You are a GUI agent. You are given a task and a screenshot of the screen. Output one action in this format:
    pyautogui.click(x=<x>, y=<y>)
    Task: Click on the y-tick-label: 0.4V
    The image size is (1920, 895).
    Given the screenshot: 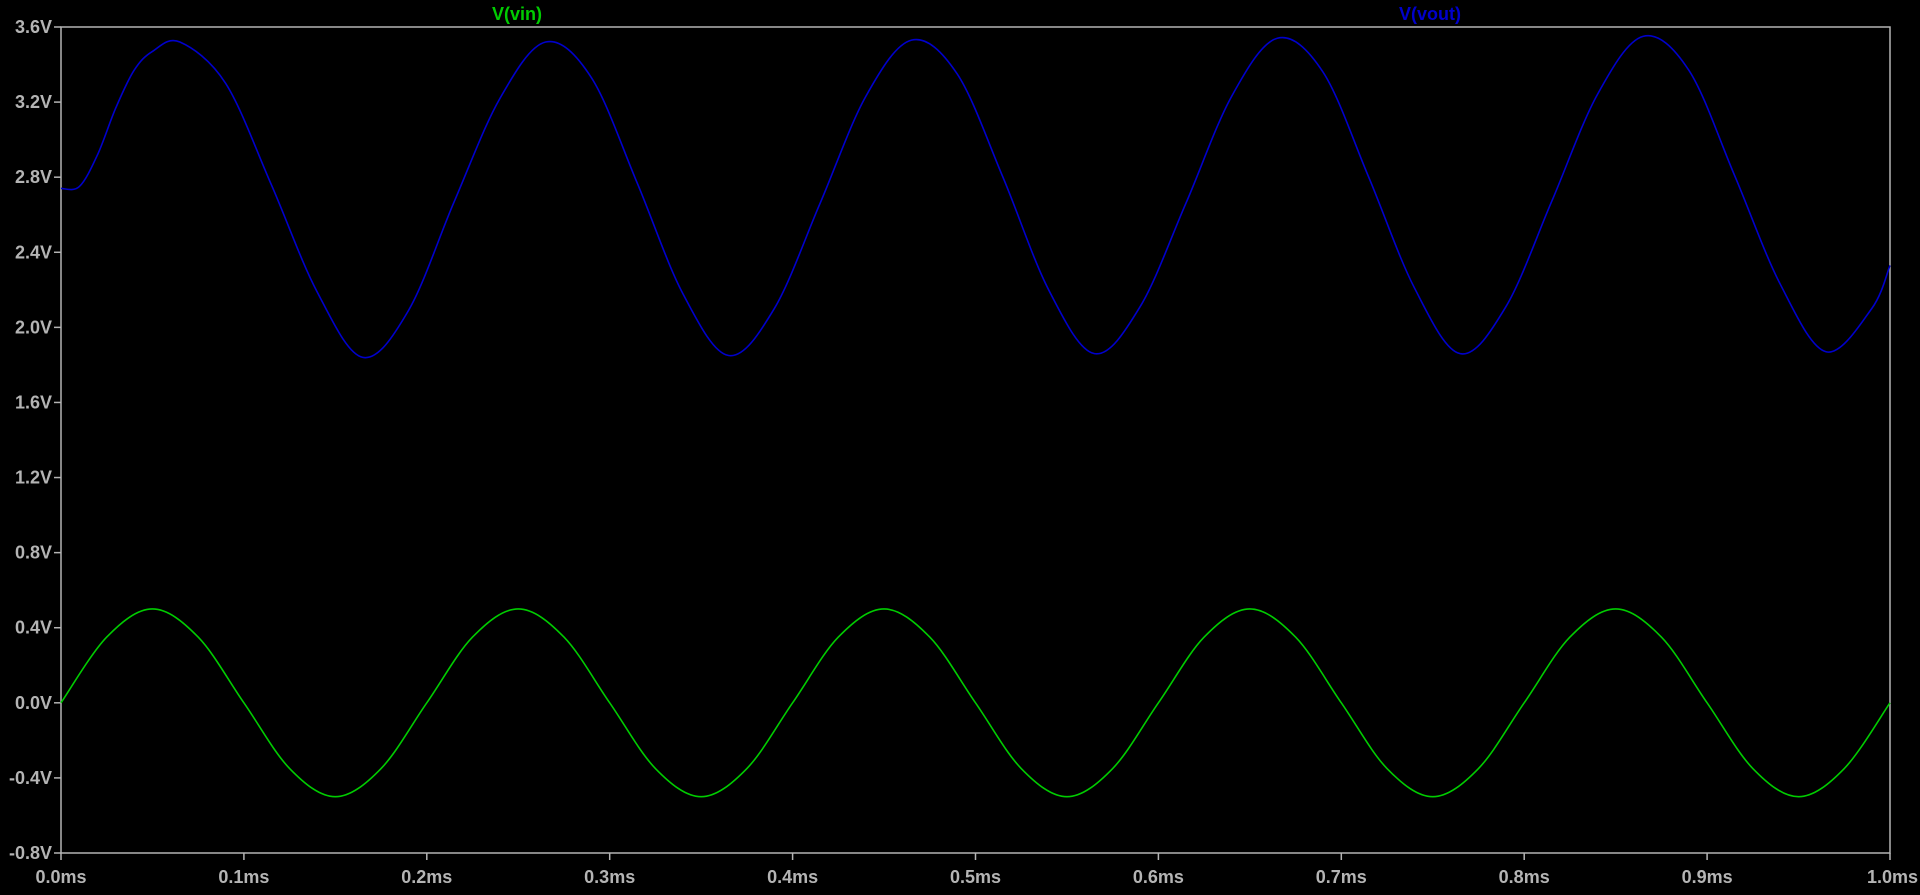 What is the action you would take?
    pyautogui.click(x=33, y=628)
    